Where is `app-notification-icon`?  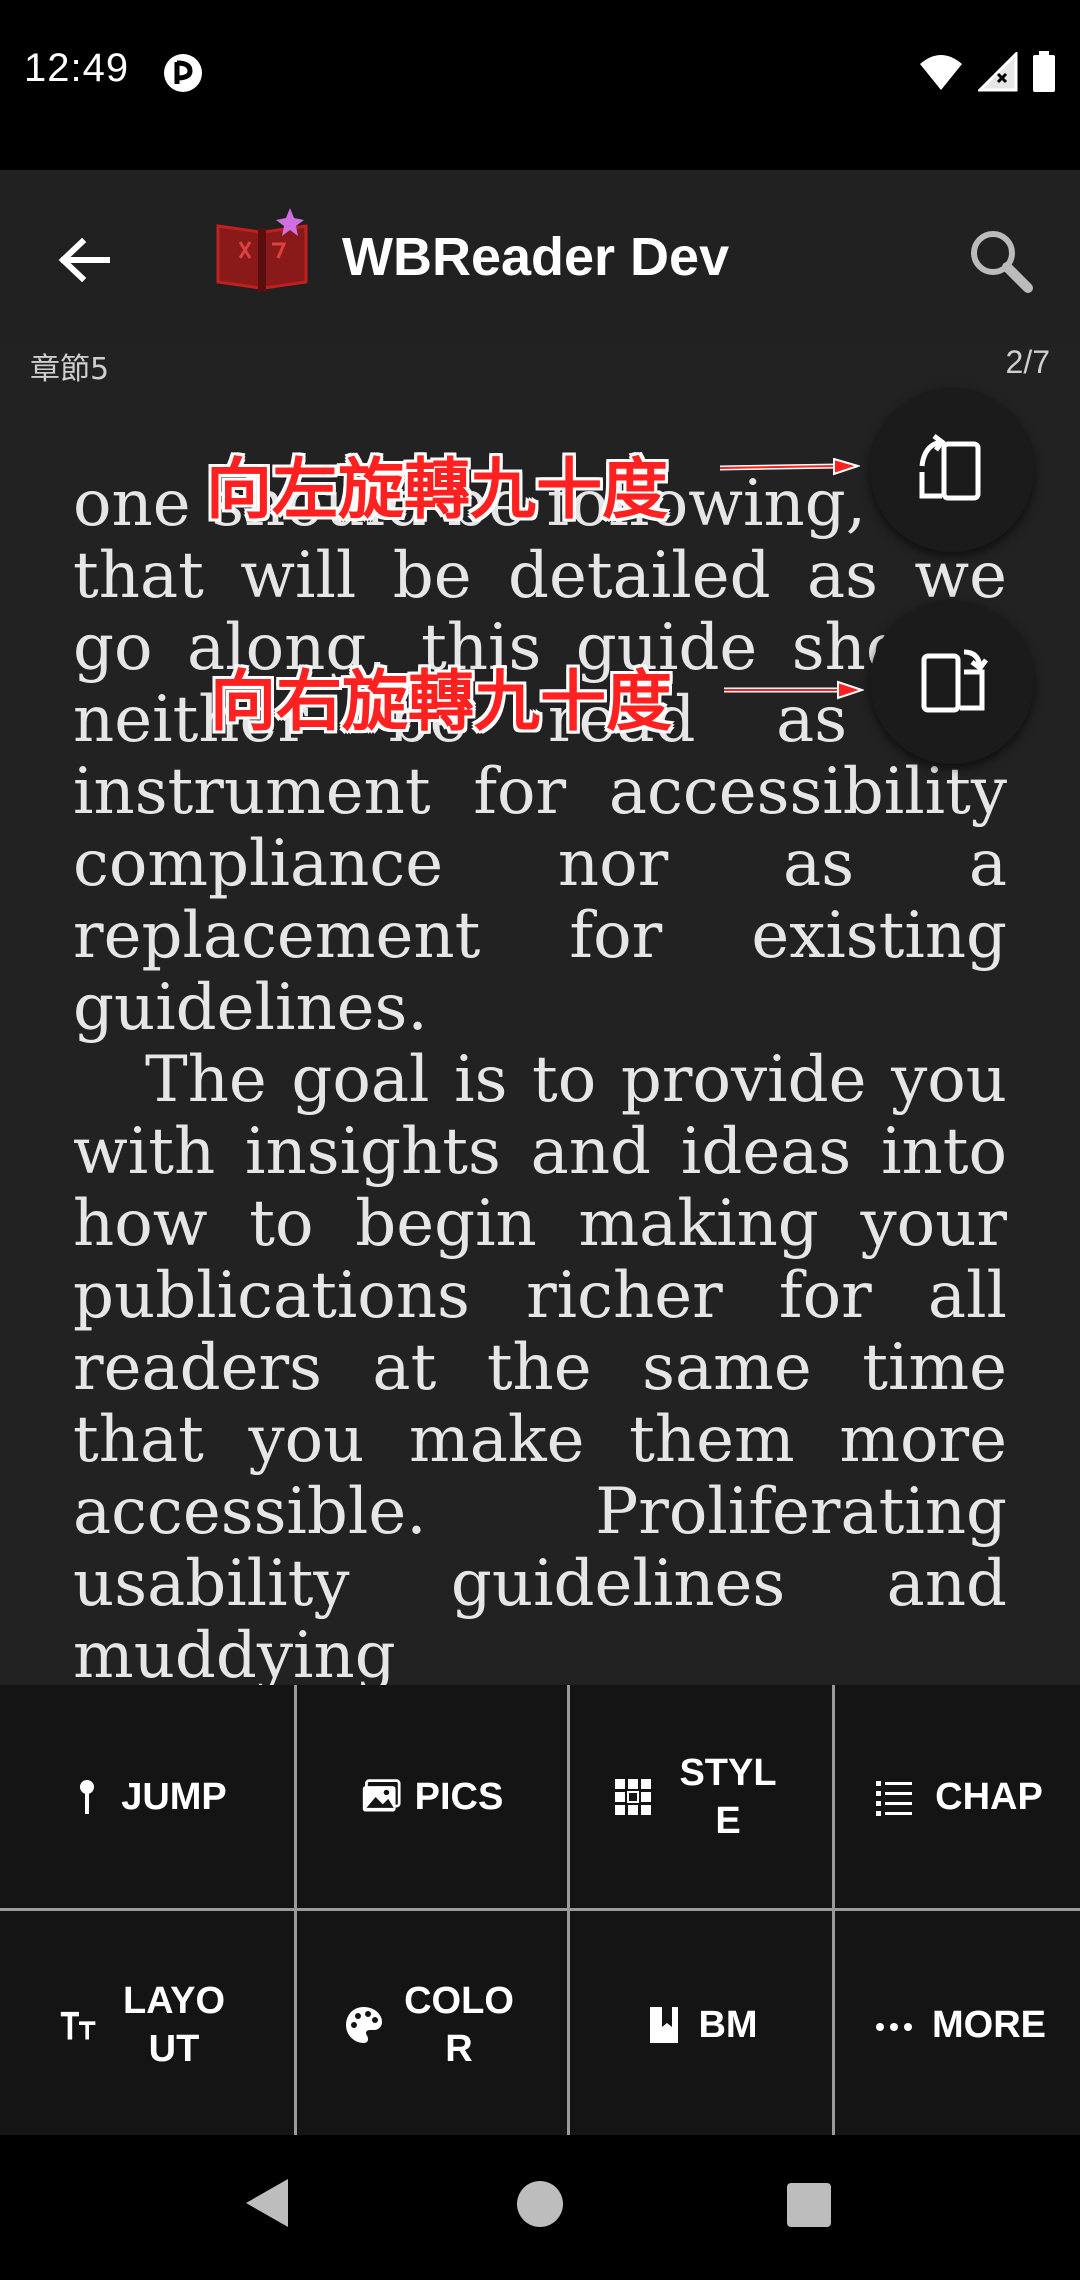
app-notification-icon is located at coordinates (183, 73).